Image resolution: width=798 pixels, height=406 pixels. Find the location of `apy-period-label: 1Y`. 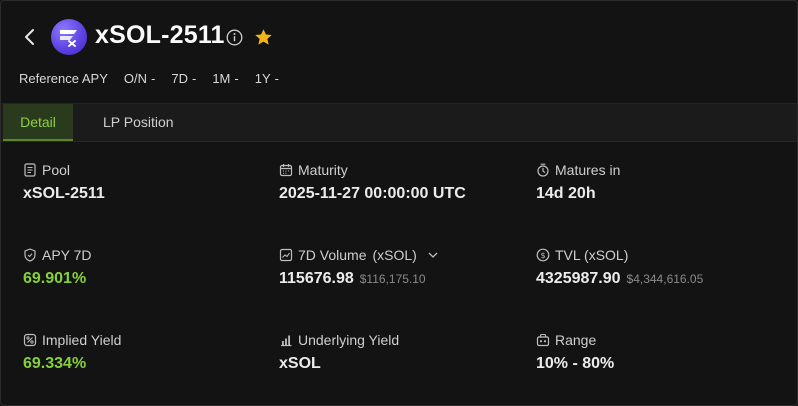

apy-period-label: 1Y is located at coordinates (262, 78).